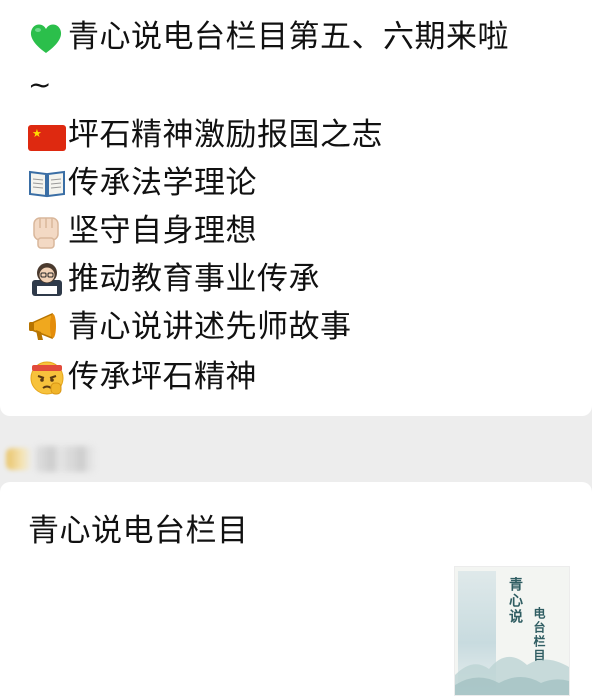 The image size is (592, 698). Describe the element at coordinates (288, 37) in the screenshot. I see `message-title: 青心说电台栏目第五、六期来啦` at that location.